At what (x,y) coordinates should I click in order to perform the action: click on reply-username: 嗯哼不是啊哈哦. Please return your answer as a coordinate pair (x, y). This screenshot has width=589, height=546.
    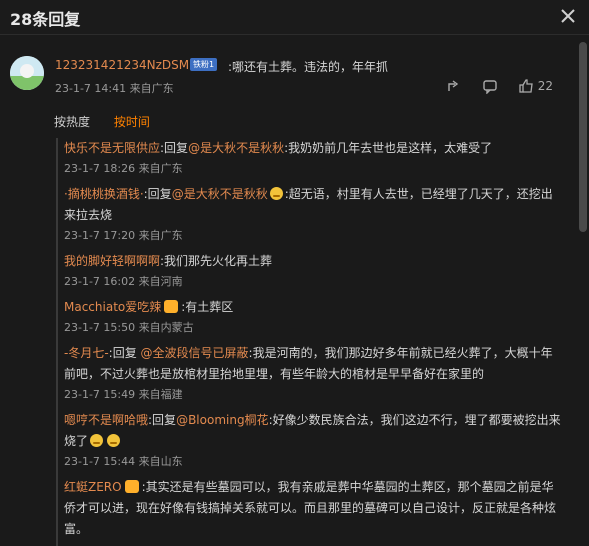
    Looking at the image, I should click on (106, 420).